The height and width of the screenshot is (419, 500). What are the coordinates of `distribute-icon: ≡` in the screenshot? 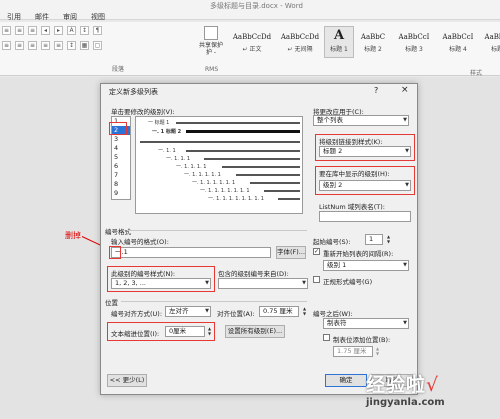 It's located at (58, 45).